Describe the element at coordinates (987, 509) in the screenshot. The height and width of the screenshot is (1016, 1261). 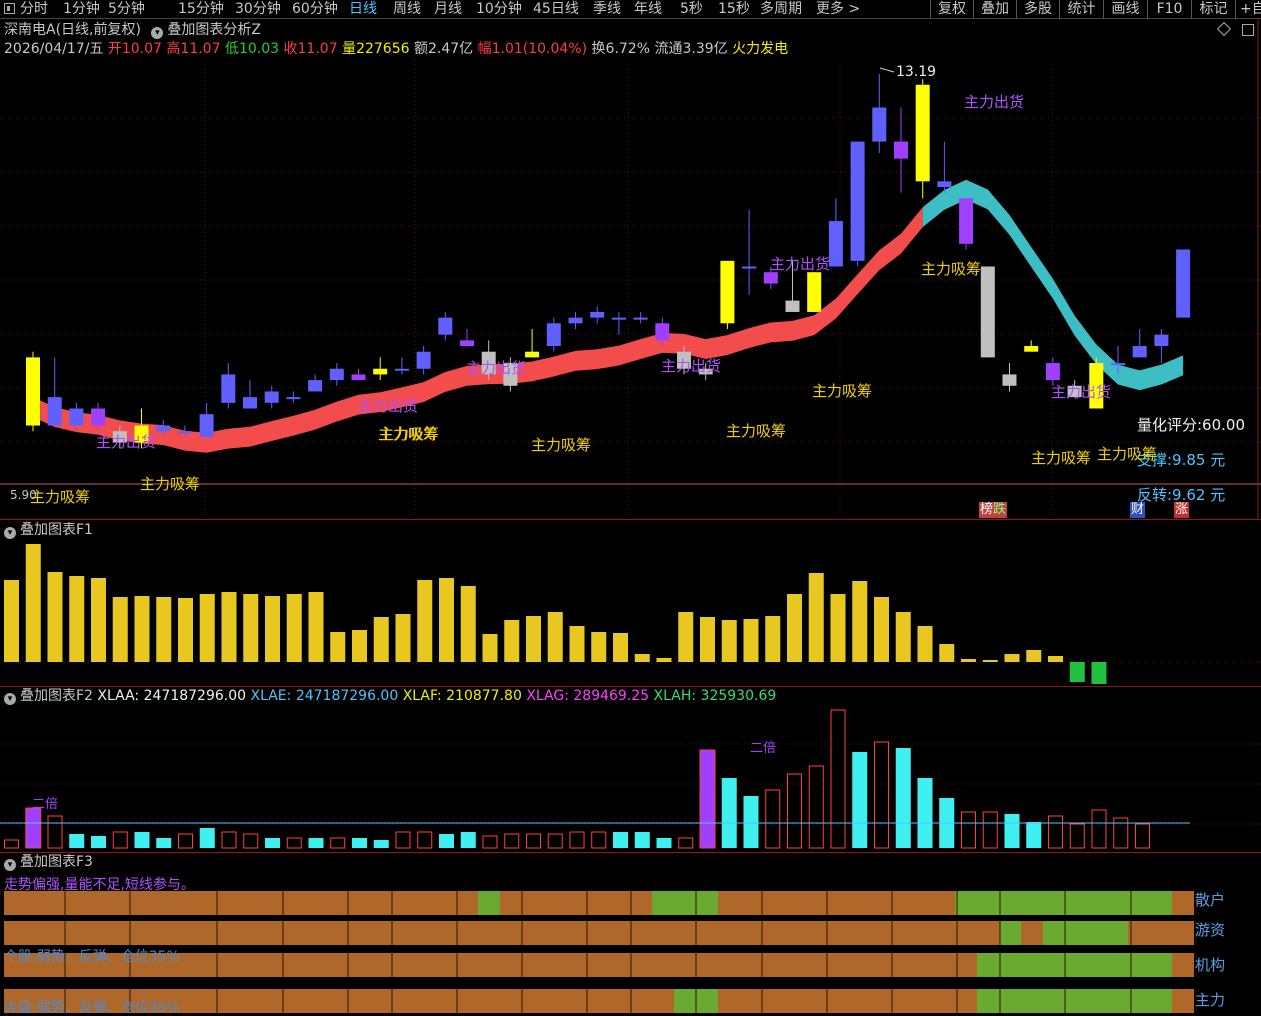
I see `bang-badge-text: 榜` at that location.